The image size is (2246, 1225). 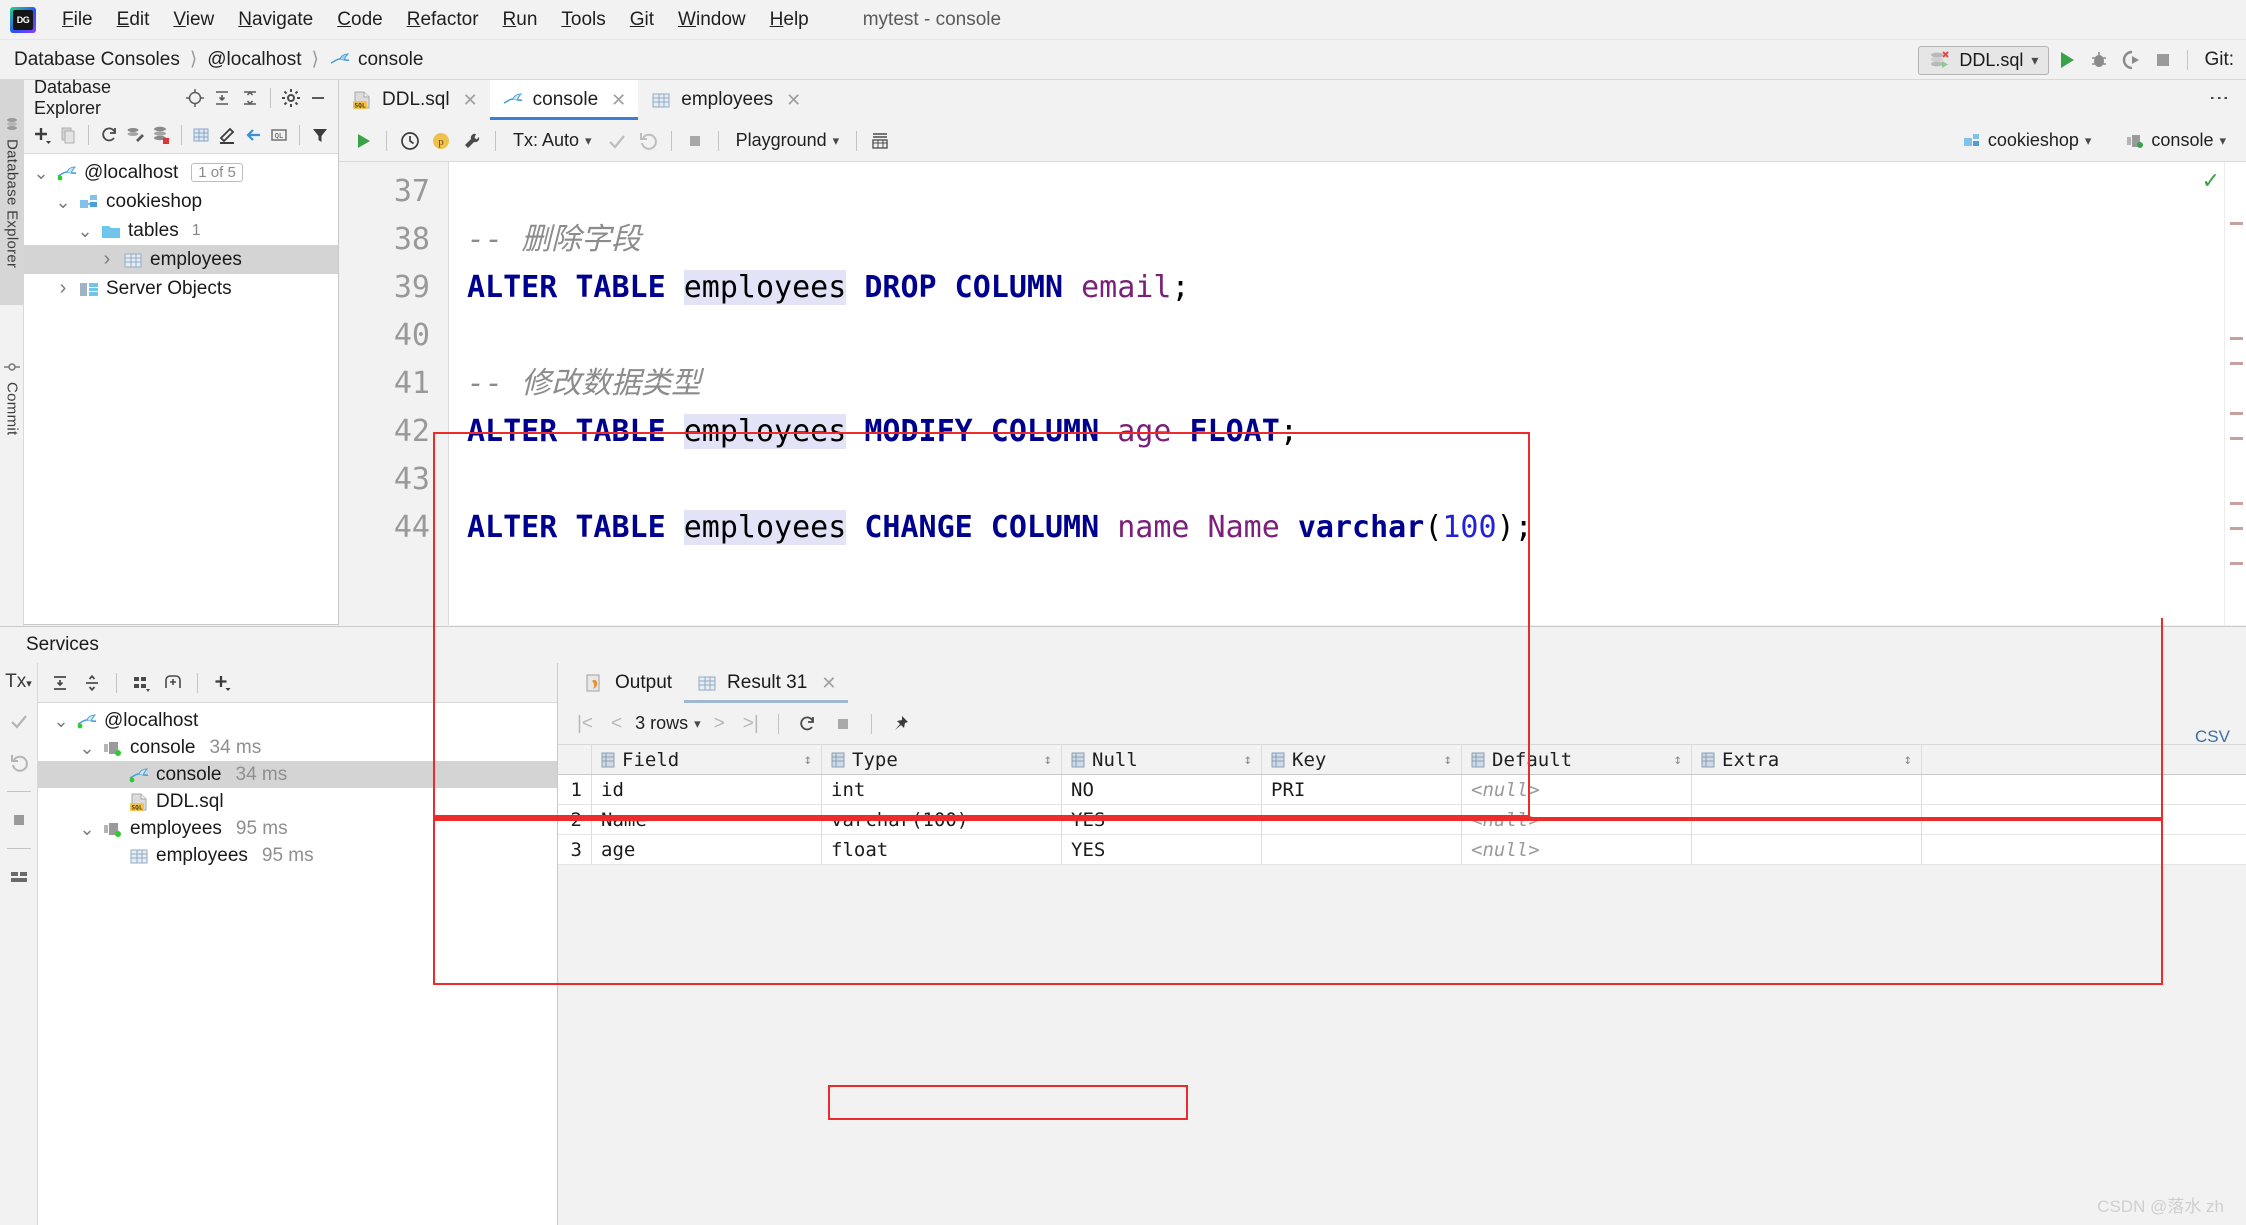 What do you see at coordinates (410, 141) in the screenshot?
I see `history-icon` at bounding box center [410, 141].